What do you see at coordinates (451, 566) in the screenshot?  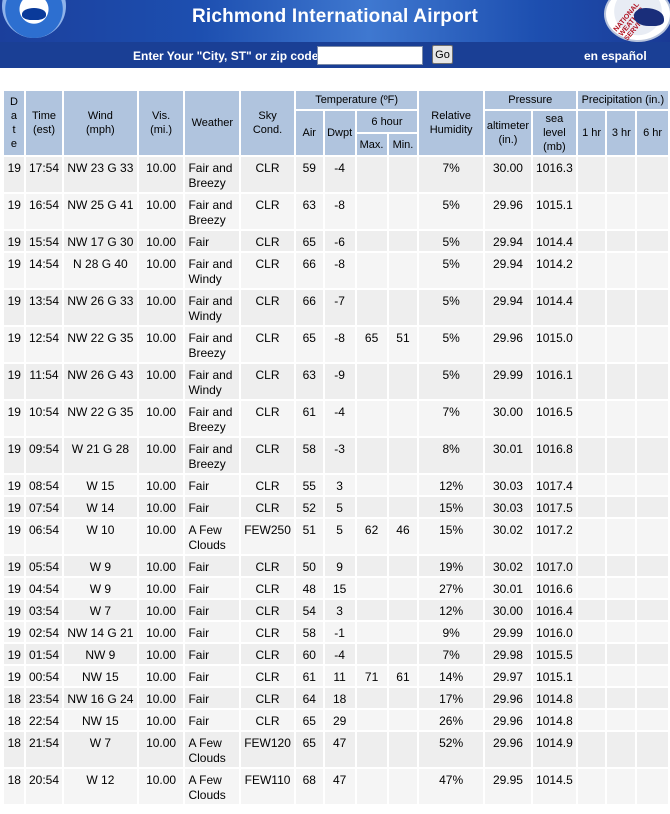 I see `cell-humidity: 19%` at bounding box center [451, 566].